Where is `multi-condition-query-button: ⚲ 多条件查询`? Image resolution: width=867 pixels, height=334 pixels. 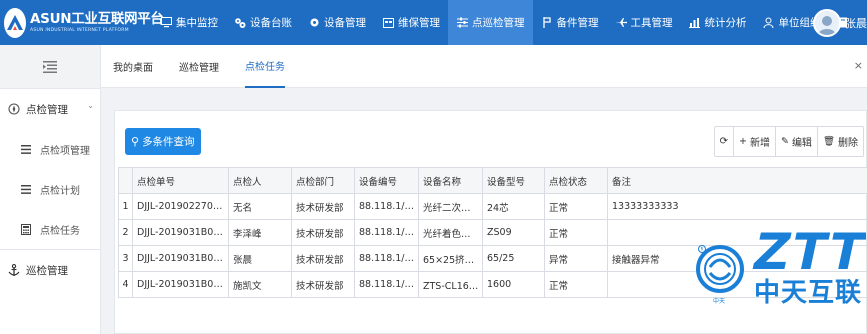 multi-condition-query-button: ⚲ 多条件查询 is located at coordinates (163, 141).